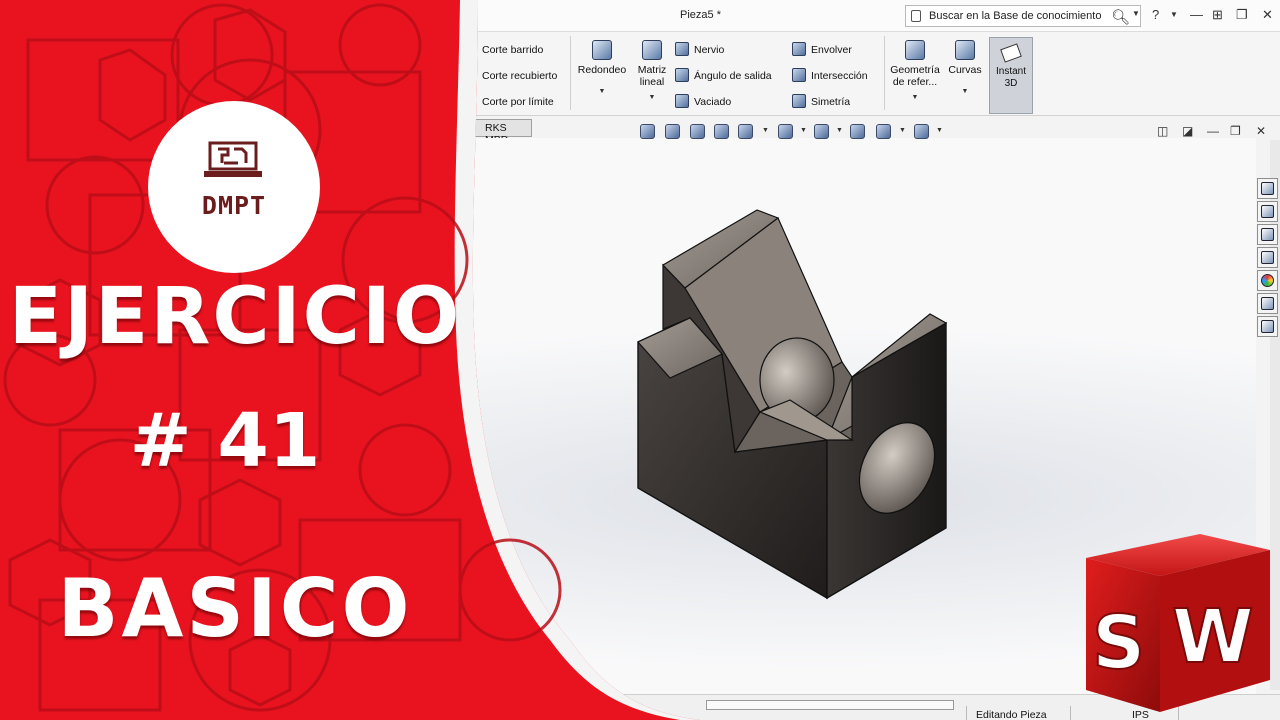 Image resolution: width=1280 pixels, height=720 pixels. What do you see at coordinates (235, 317) in the screenshot?
I see `title-ejercicio: EJERCICIO` at bounding box center [235, 317].